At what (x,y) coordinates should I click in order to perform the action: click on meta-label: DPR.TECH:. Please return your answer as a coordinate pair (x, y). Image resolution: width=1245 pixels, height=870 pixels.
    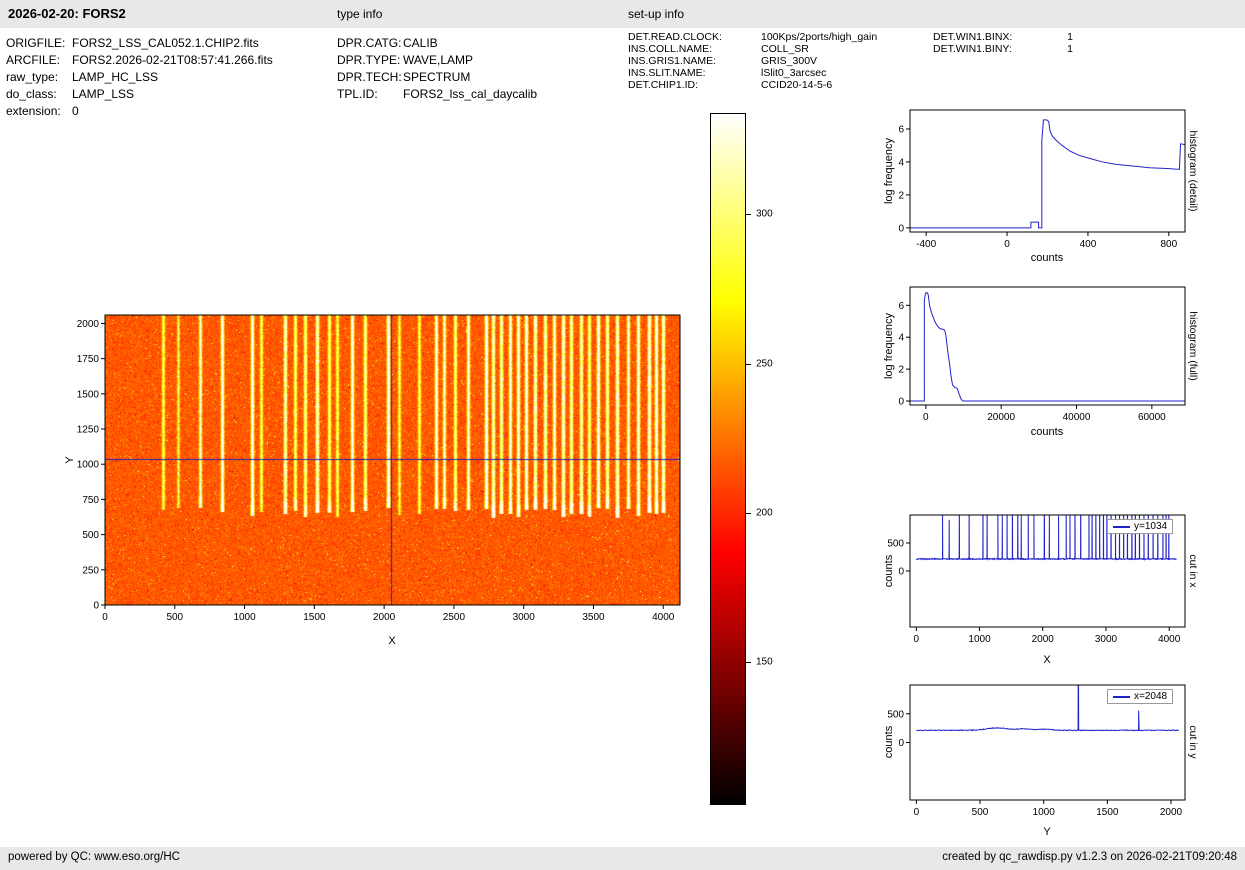
    Looking at the image, I should click on (369, 77).